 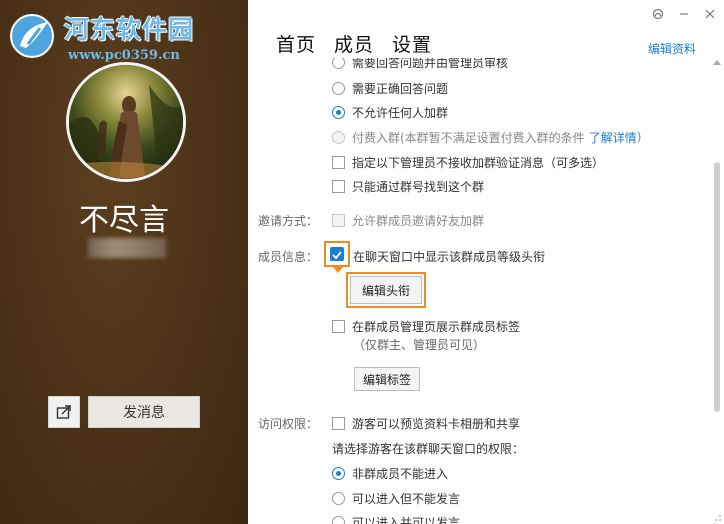 What do you see at coordinates (419, 344) in the screenshot?
I see `tags-visibility-note: （仅群主、管理员可见）` at bounding box center [419, 344].